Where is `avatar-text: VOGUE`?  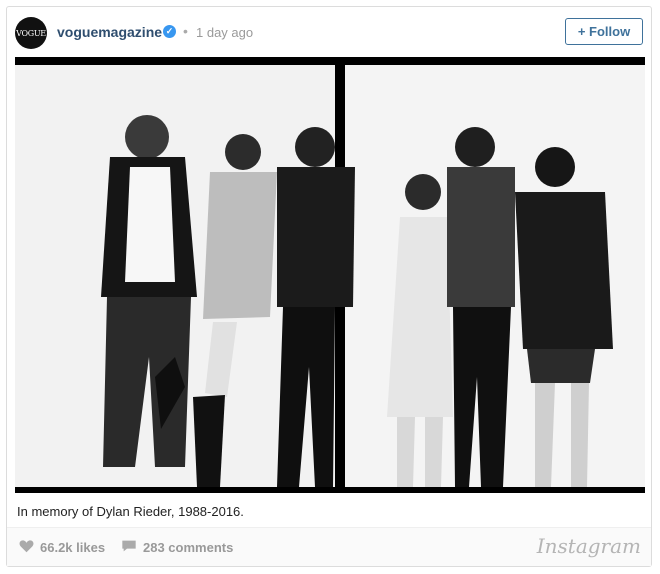
avatar-text: VOGUE is located at coordinates (31, 33).